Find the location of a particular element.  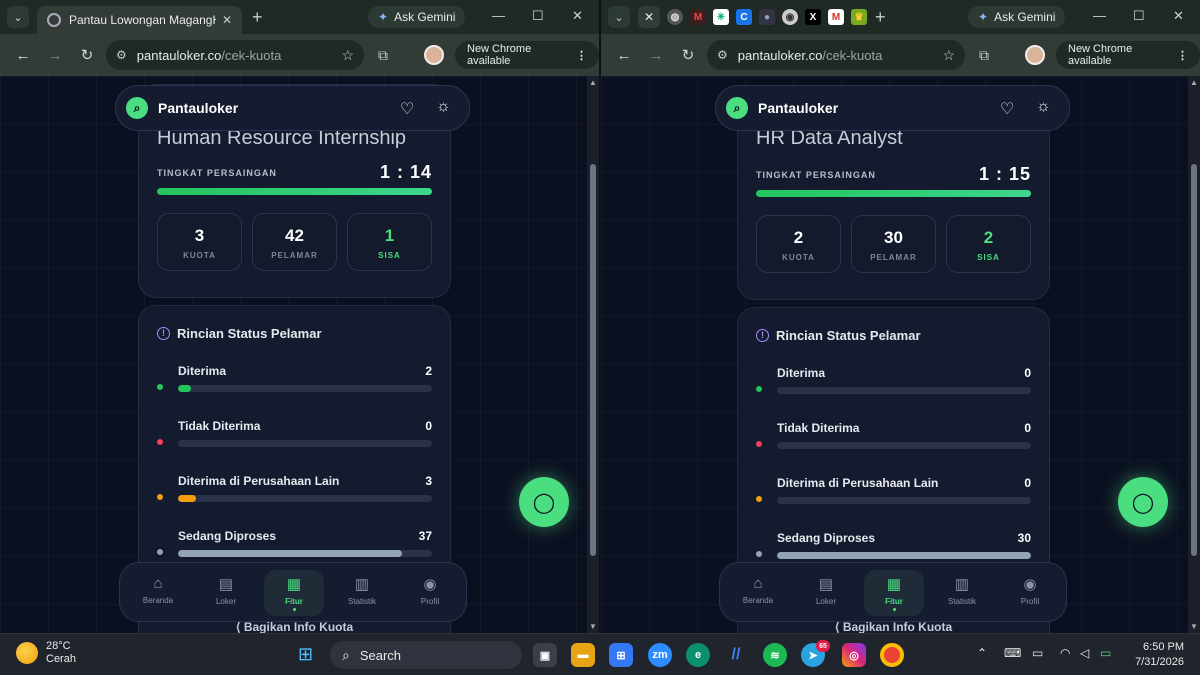

gmail-icon: M is located at coordinates (836, 17).